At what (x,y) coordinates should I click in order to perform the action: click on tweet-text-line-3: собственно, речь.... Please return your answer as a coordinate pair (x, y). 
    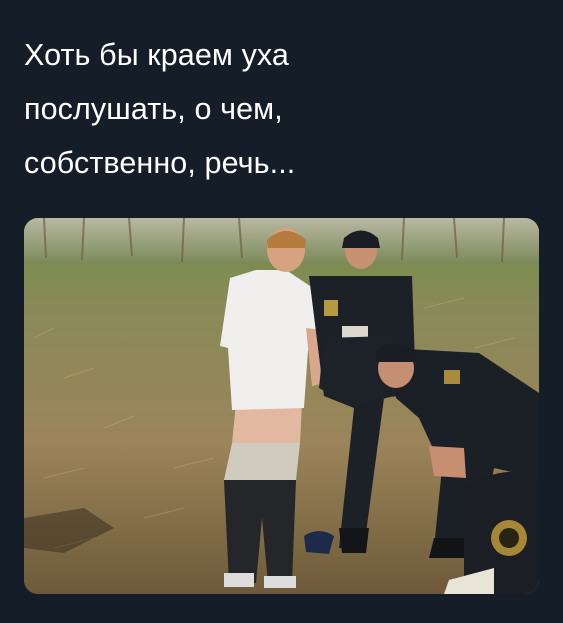
    Looking at the image, I should click on (160, 163).